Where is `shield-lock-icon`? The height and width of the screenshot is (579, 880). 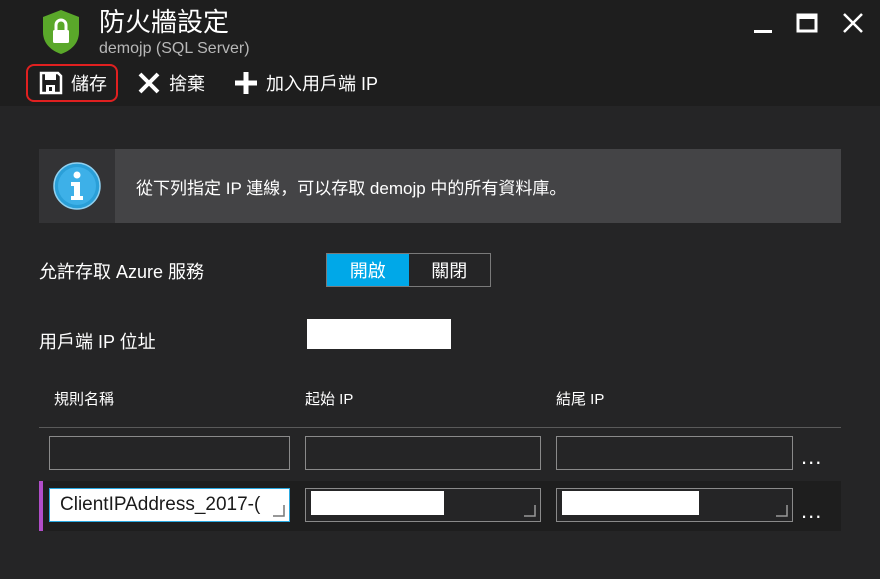 shield-lock-icon is located at coordinates (61, 32).